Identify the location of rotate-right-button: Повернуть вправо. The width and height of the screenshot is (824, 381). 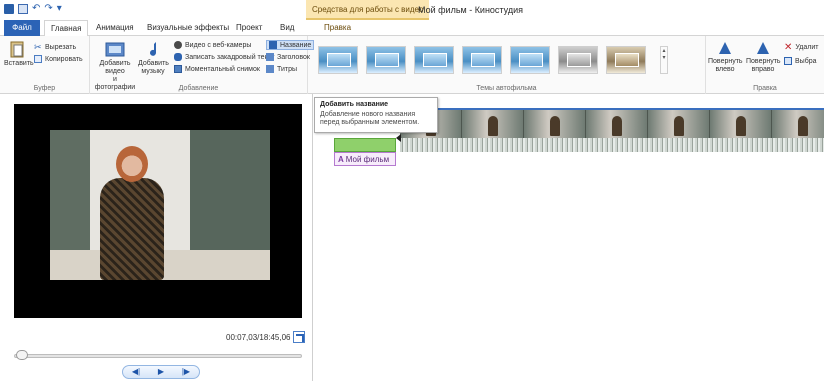
(763, 57).